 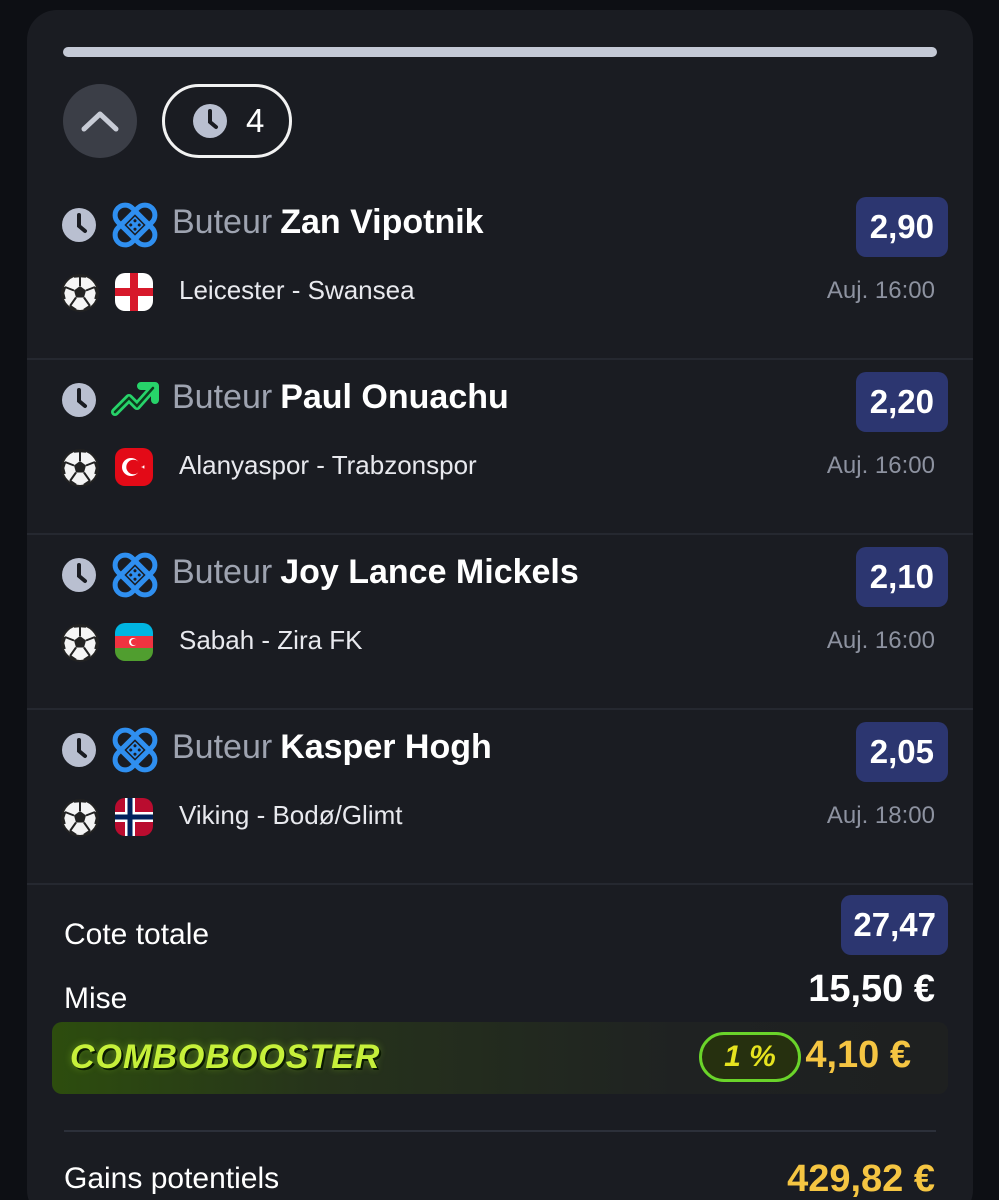 What do you see at coordinates (750, 1057) in the screenshot?
I see `booster-percent-badge: 1 %` at bounding box center [750, 1057].